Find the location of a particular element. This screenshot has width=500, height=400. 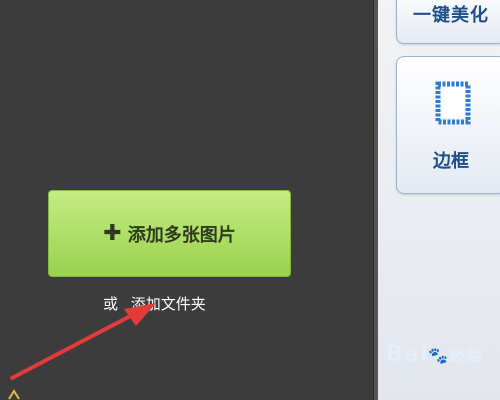

annotation-arrow is located at coordinates (83, 341).